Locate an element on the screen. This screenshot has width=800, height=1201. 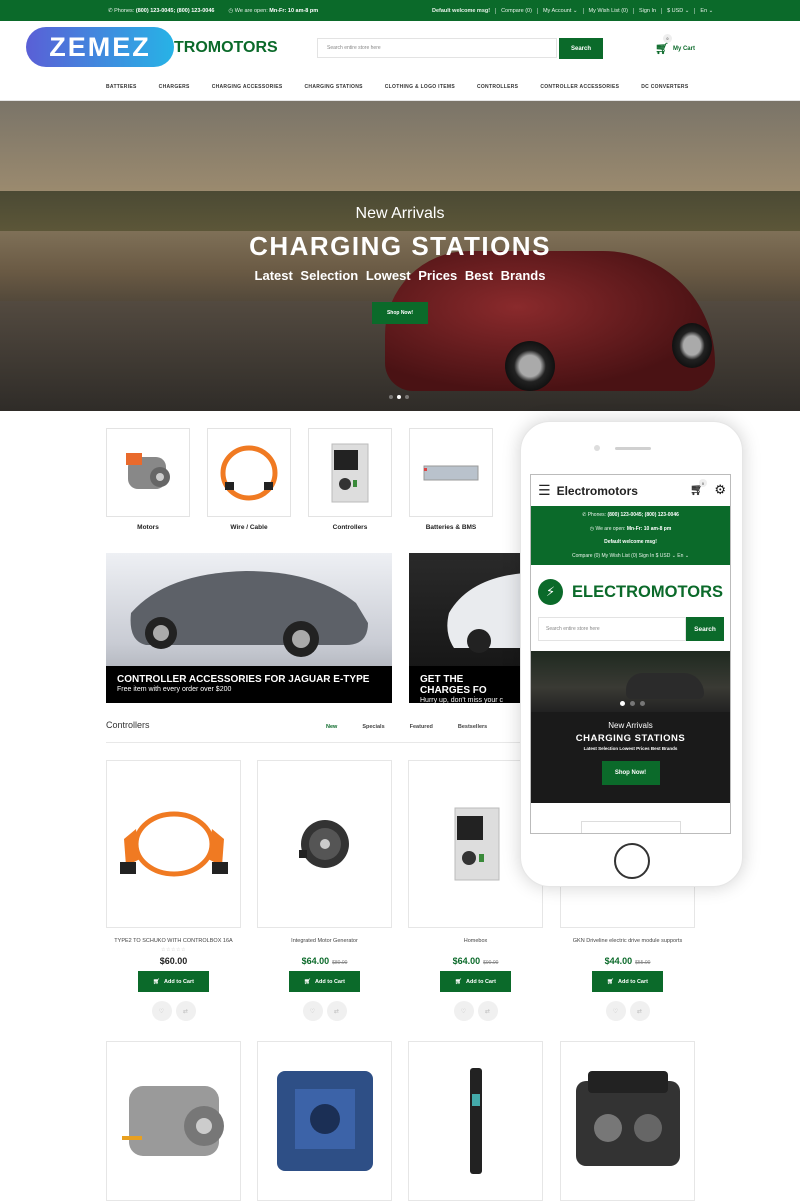
store-logo: TROMOTORS is located at coordinates (226, 48).